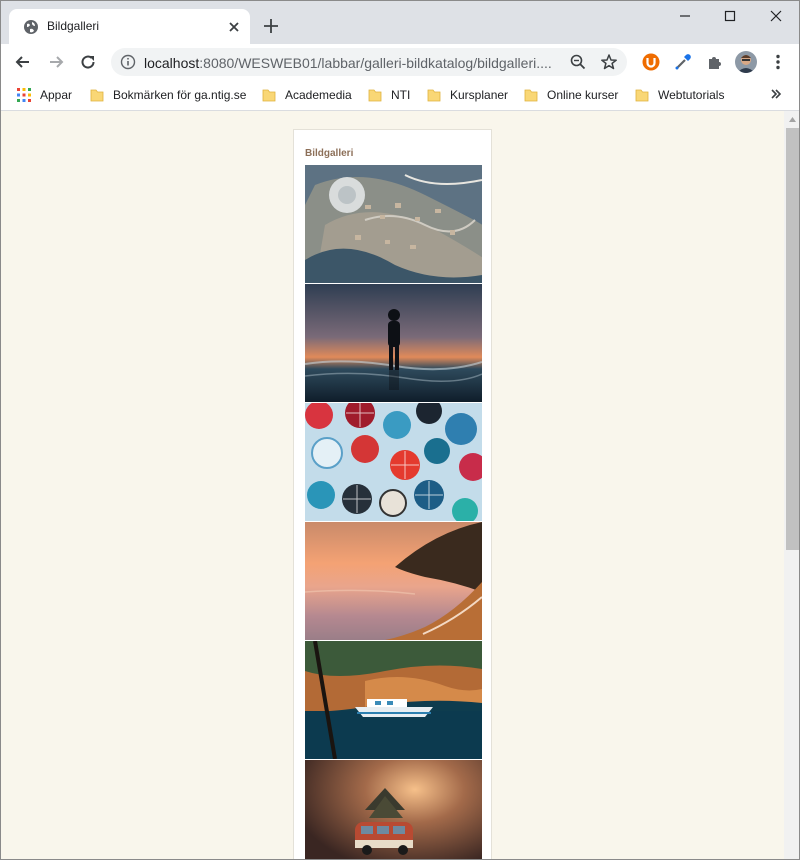  Describe the element at coordinates (23, 62) in the screenshot. I see `back-arrow-icon` at that location.